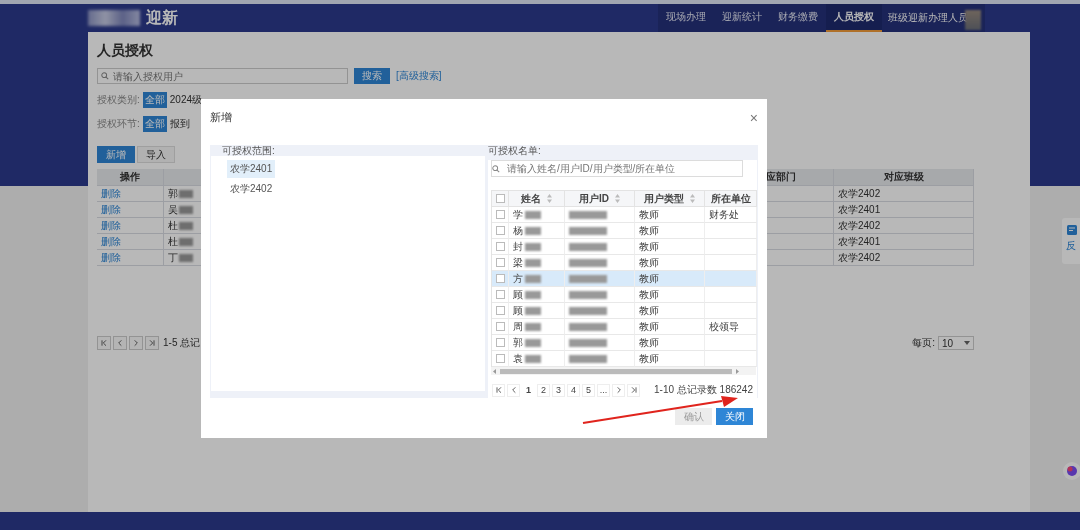 The height and width of the screenshot is (530, 1080). Describe the element at coordinates (494, 371) in the screenshot. I see `scroll-left-icon` at that location.